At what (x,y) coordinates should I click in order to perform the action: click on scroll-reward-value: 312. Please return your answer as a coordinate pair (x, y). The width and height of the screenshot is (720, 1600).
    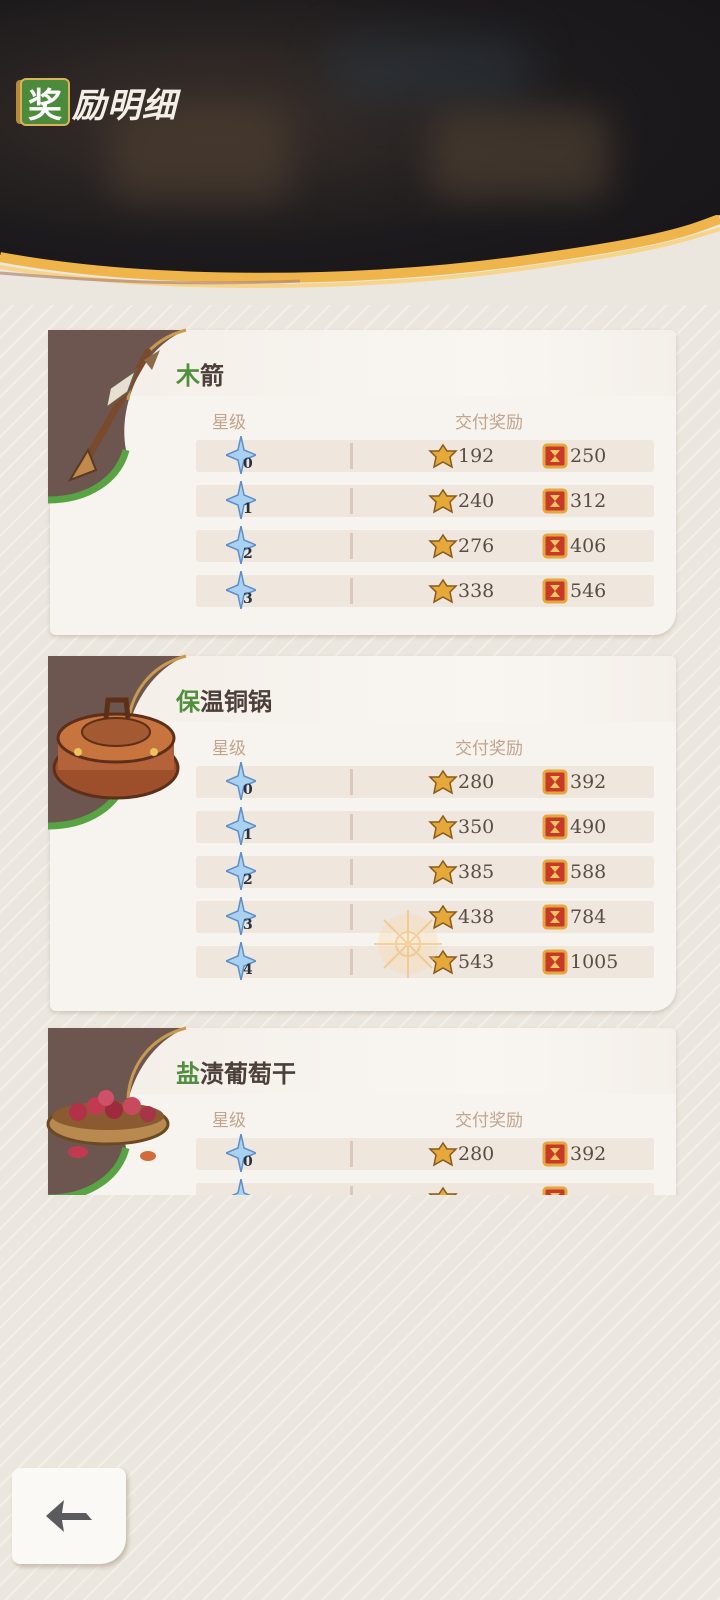
    Looking at the image, I should click on (588, 501).